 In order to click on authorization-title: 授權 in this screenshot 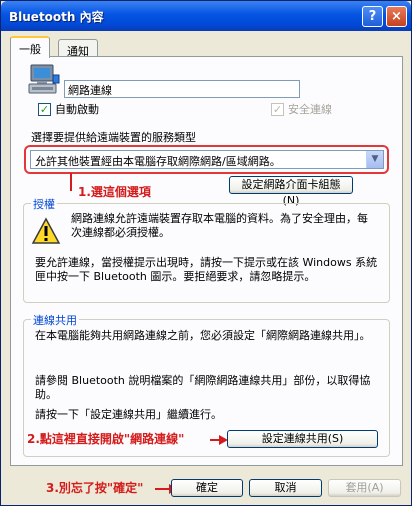, I will do `click(44, 204)`.